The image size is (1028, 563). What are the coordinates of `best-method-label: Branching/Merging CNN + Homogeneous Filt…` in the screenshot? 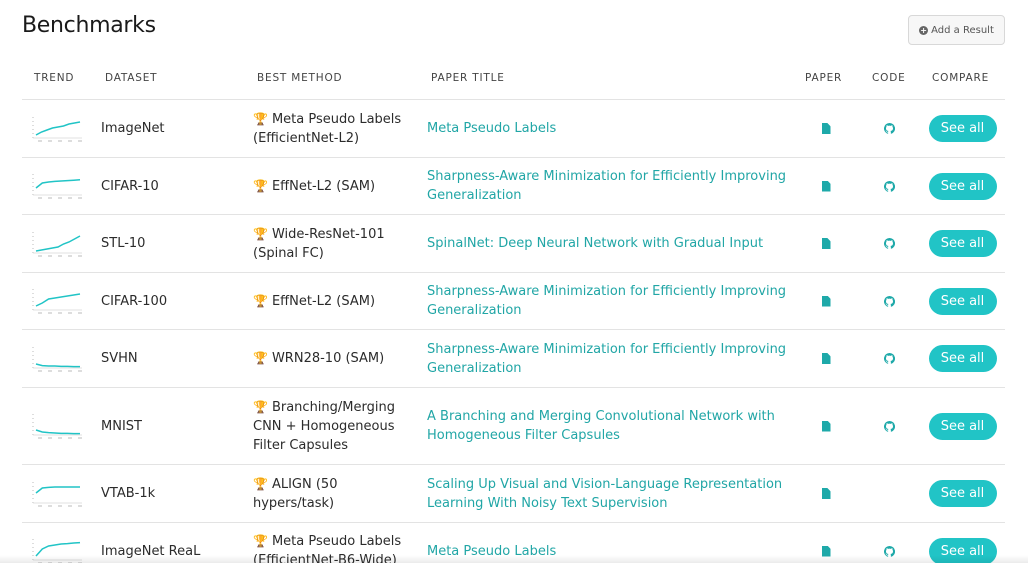 It's located at (324, 426).